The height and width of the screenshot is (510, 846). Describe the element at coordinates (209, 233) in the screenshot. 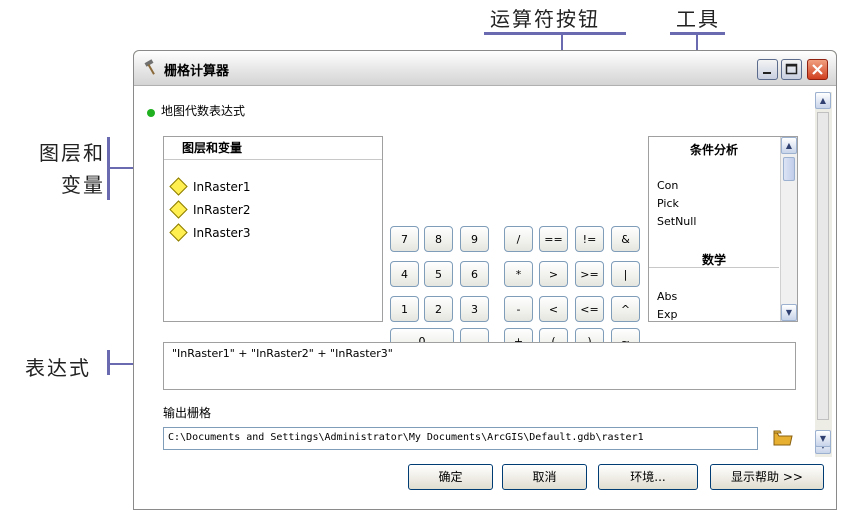

I see `layer-item: InRaster3` at that location.